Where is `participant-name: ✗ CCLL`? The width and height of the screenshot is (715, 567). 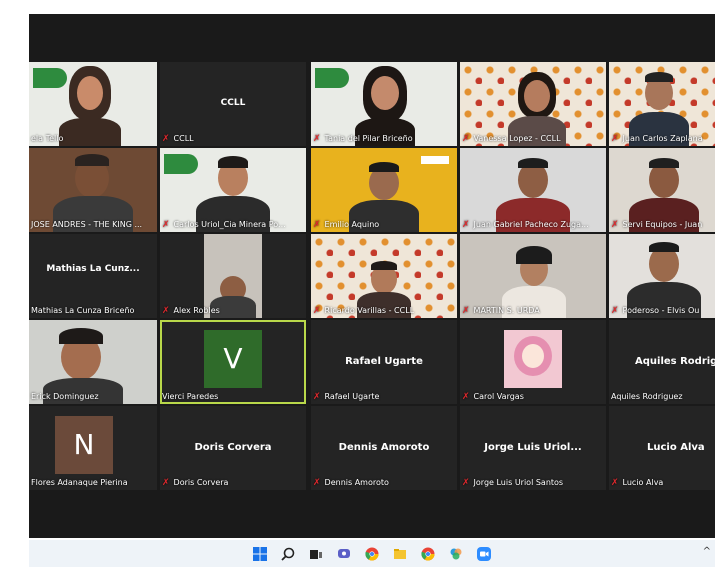
participant-name: ✗ CCLL is located at coordinates (178, 139).